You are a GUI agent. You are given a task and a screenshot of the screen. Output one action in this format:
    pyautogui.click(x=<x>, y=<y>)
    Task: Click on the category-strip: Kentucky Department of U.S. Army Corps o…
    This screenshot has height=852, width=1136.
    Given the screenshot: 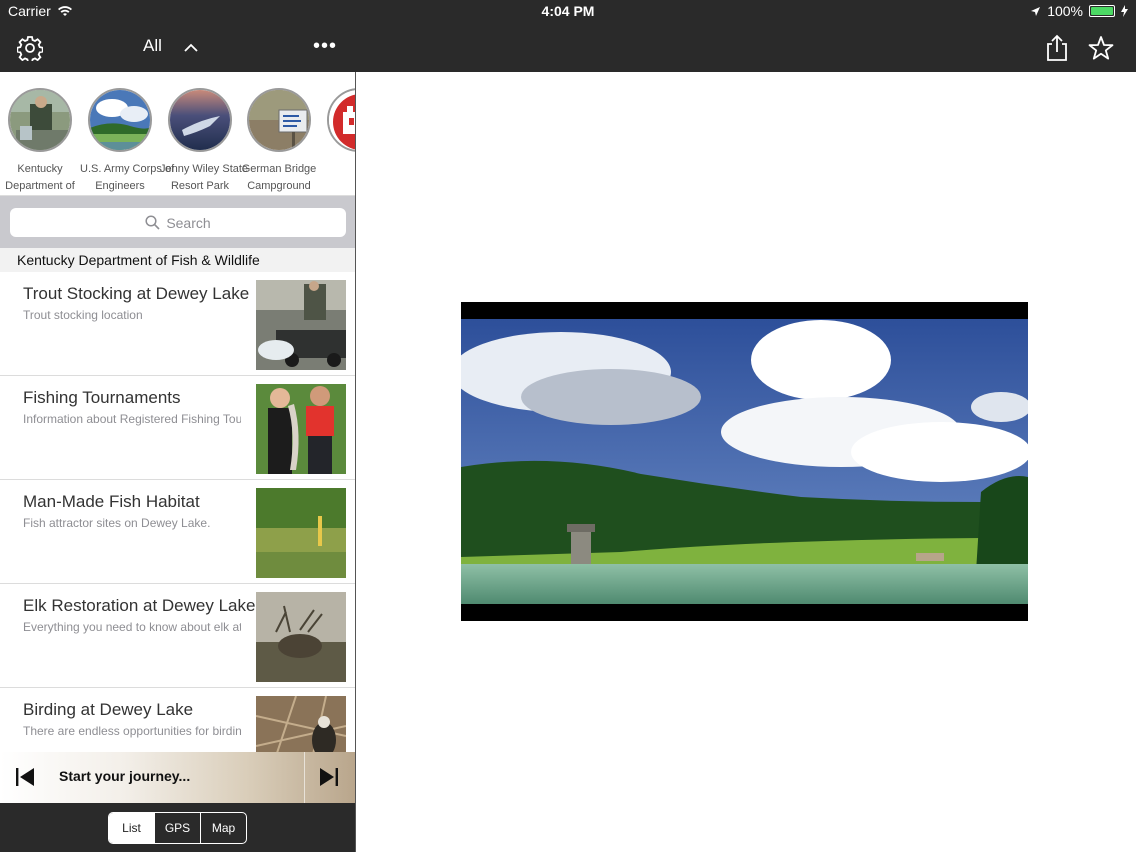 What is the action you would take?
    pyautogui.click(x=177, y=134)
    